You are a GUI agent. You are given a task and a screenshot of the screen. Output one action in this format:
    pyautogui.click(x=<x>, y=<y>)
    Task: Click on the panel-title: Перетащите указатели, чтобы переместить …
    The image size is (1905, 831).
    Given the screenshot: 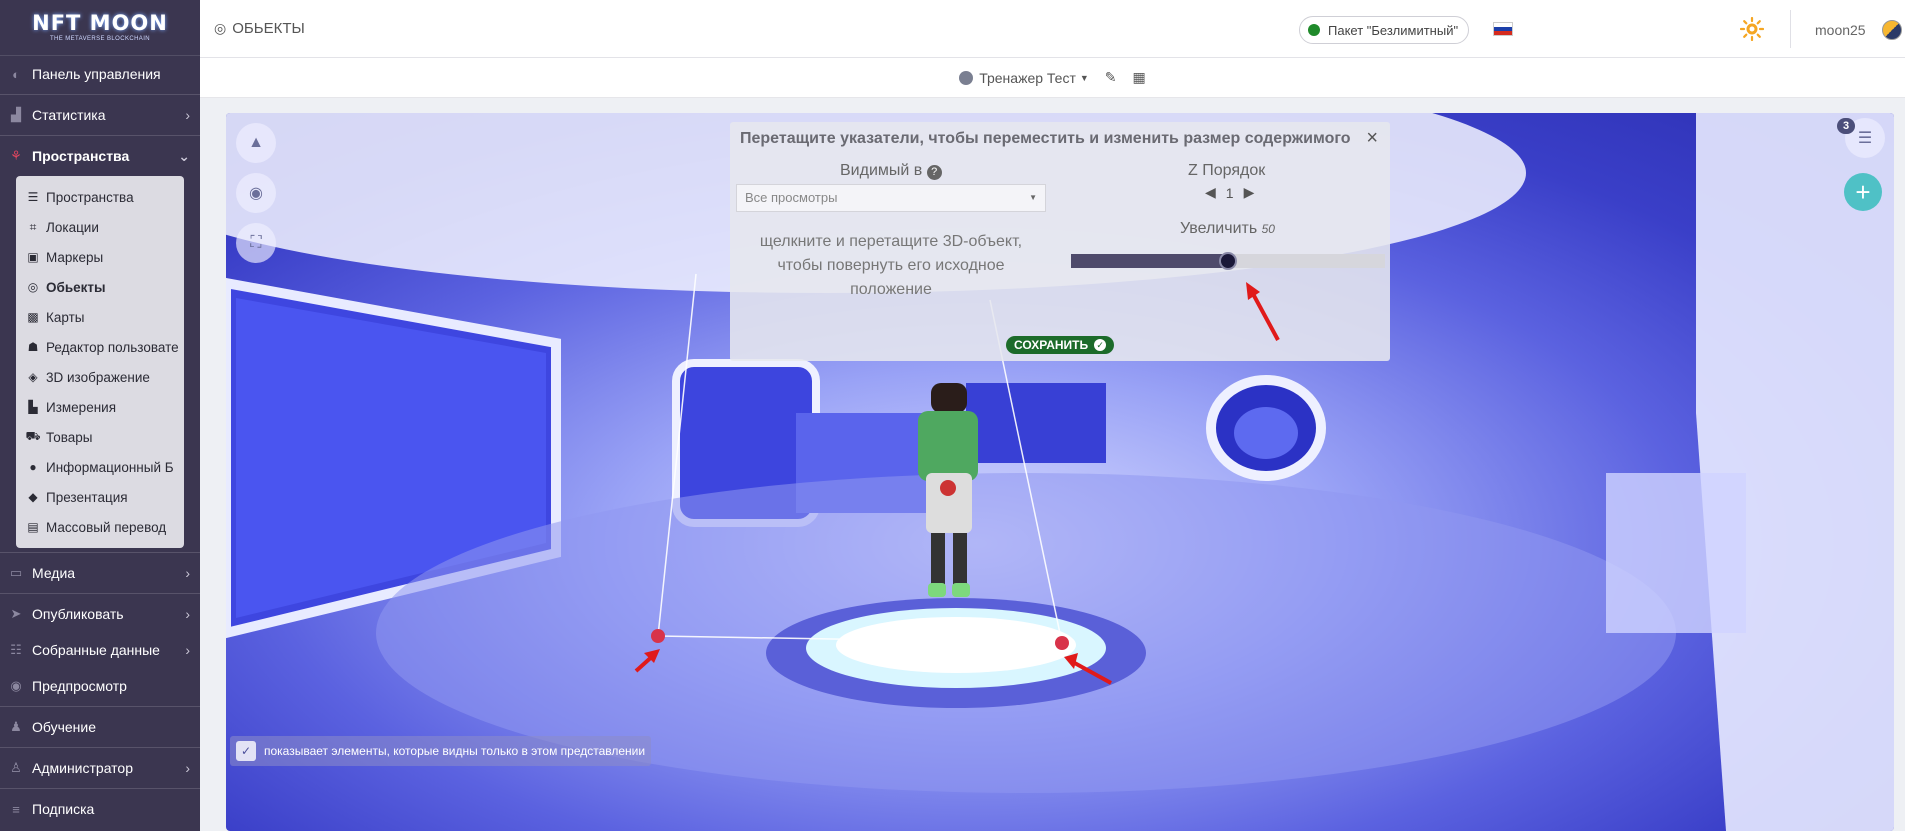 What is the action you would take?
    pyautogui.click(x=1045, y=139)
    